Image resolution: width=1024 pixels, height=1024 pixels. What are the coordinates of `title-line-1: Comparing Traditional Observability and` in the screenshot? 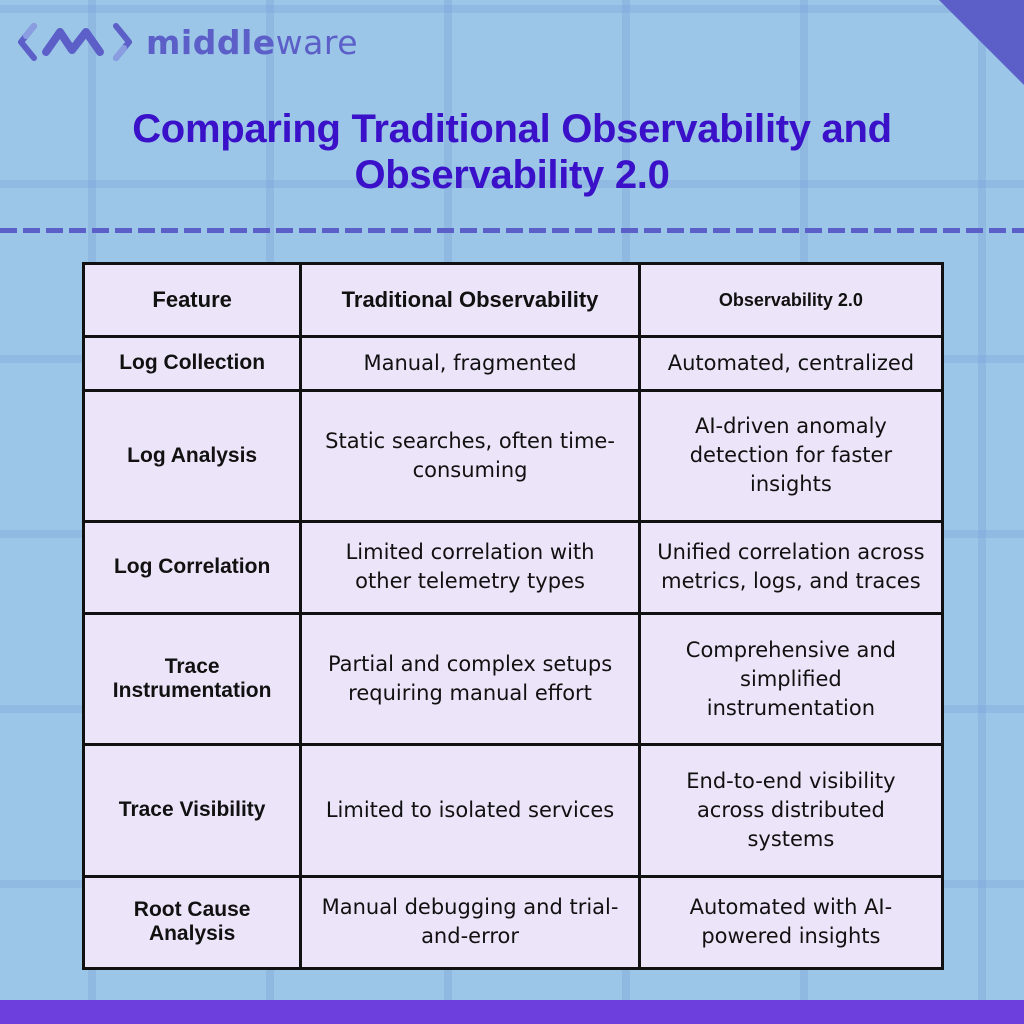 It's located at (512, 129).